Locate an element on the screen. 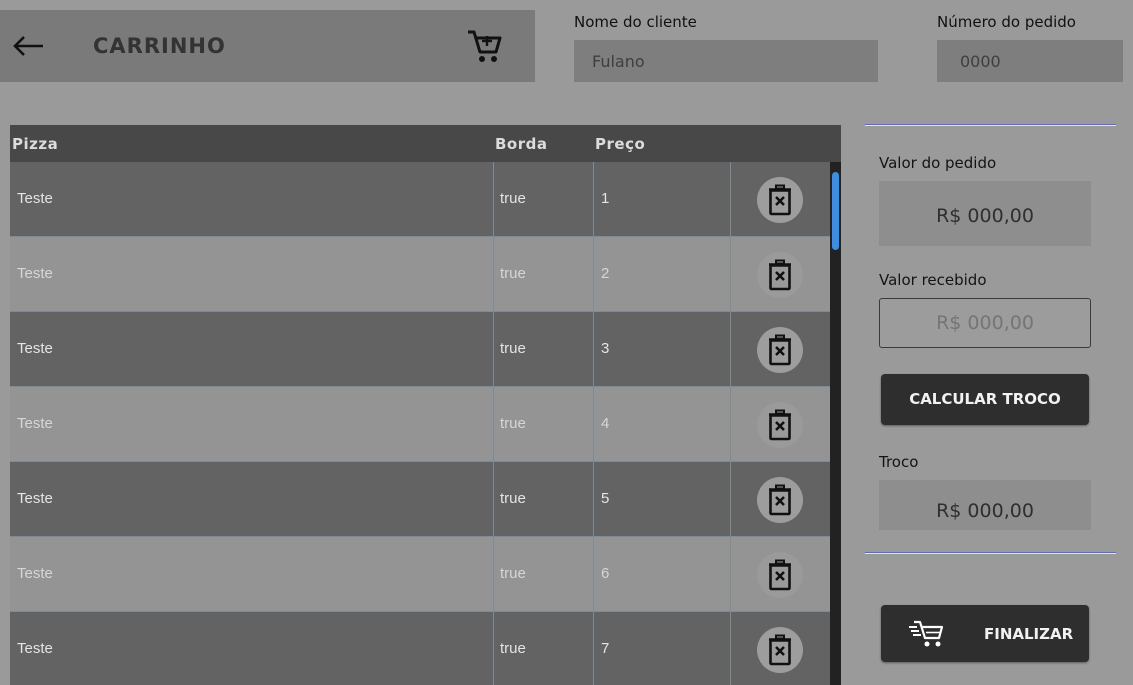 This screenshot has width=1133, height=685. arrow-left-icon is located at coordinates (29, 46).